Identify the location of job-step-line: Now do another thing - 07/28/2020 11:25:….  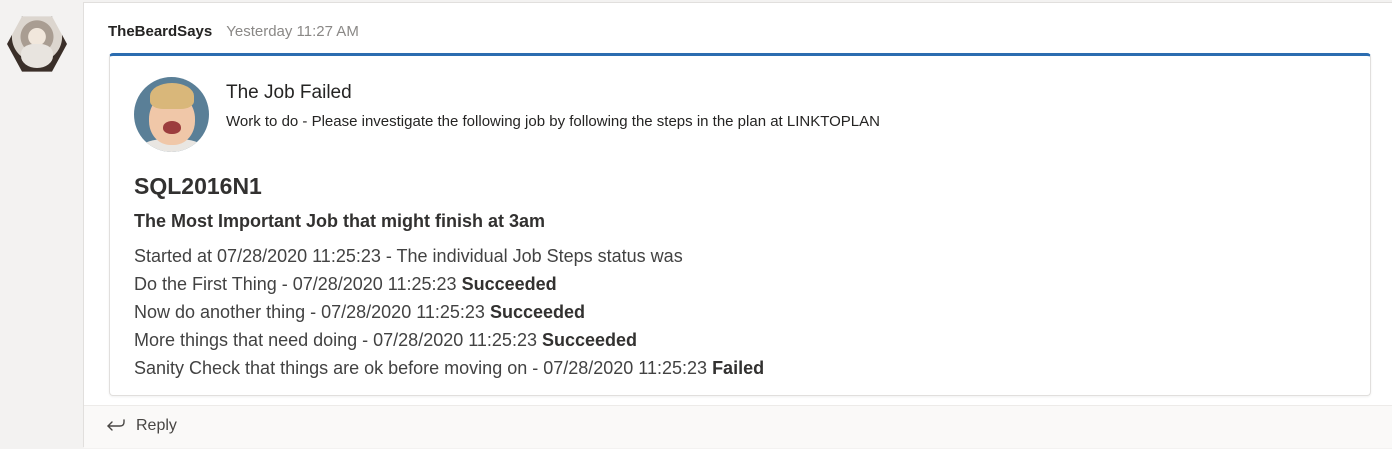
(449, 312).